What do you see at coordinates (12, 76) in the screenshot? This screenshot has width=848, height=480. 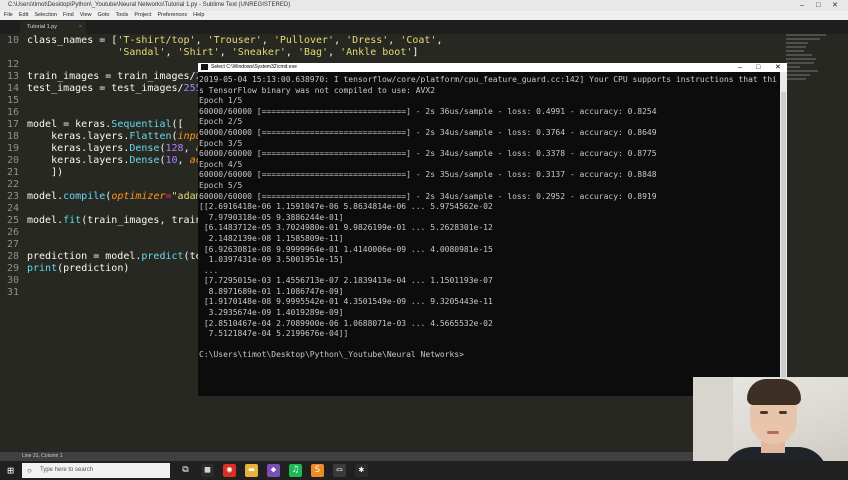 I see `line-number: 13` at bounding box center [12, 76].